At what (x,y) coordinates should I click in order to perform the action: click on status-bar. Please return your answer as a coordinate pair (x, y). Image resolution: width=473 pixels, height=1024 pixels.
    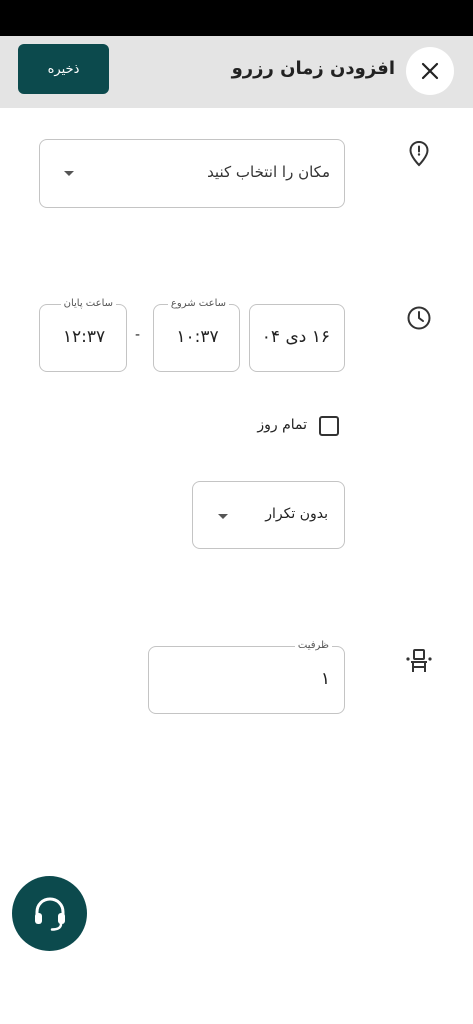
    Looking at the image, I should click on (236, 18).